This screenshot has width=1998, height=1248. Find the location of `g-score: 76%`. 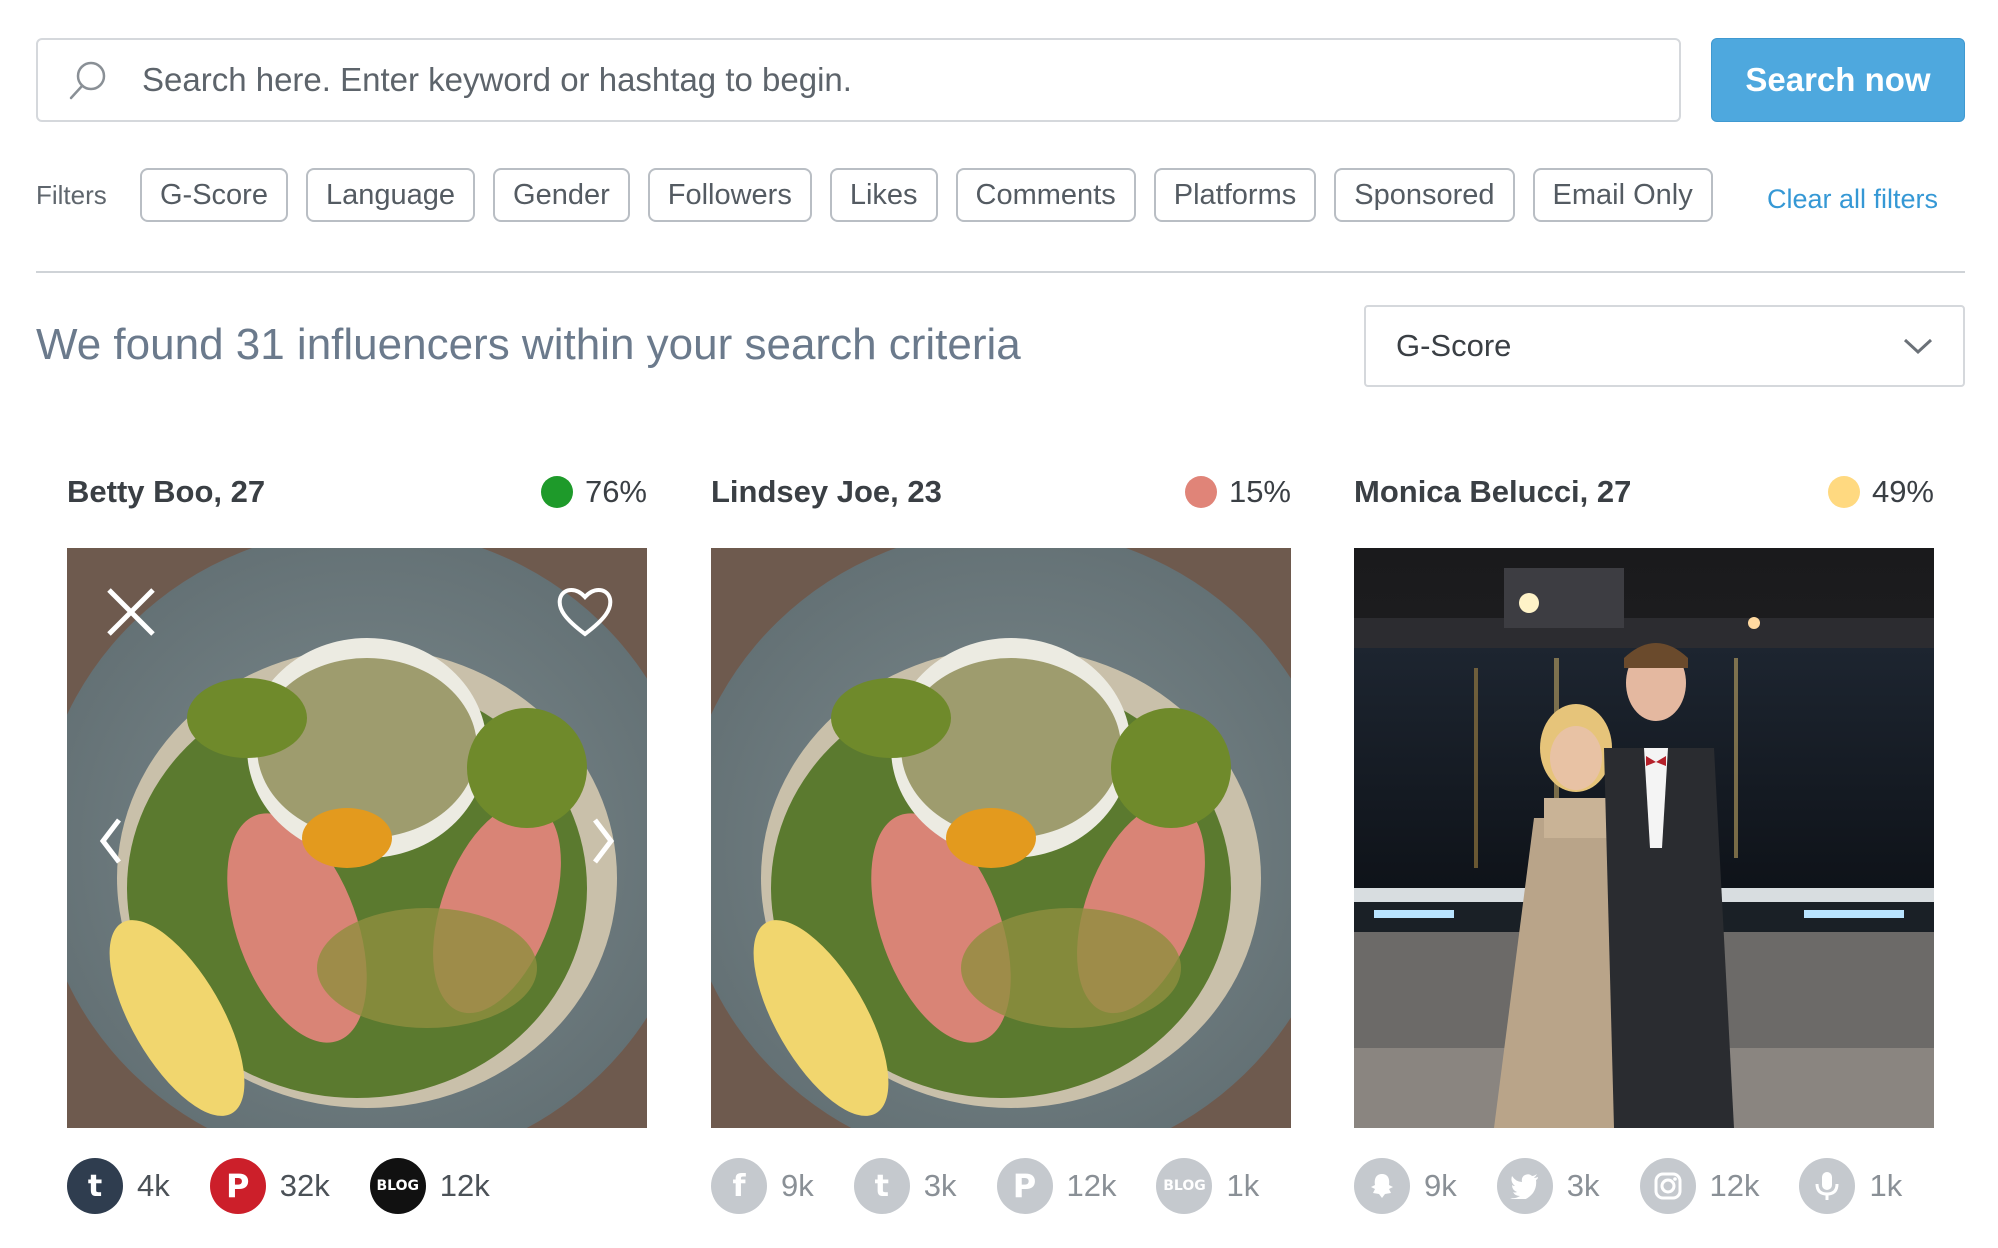

g-score: 76% is located at coordinates (593, 492).